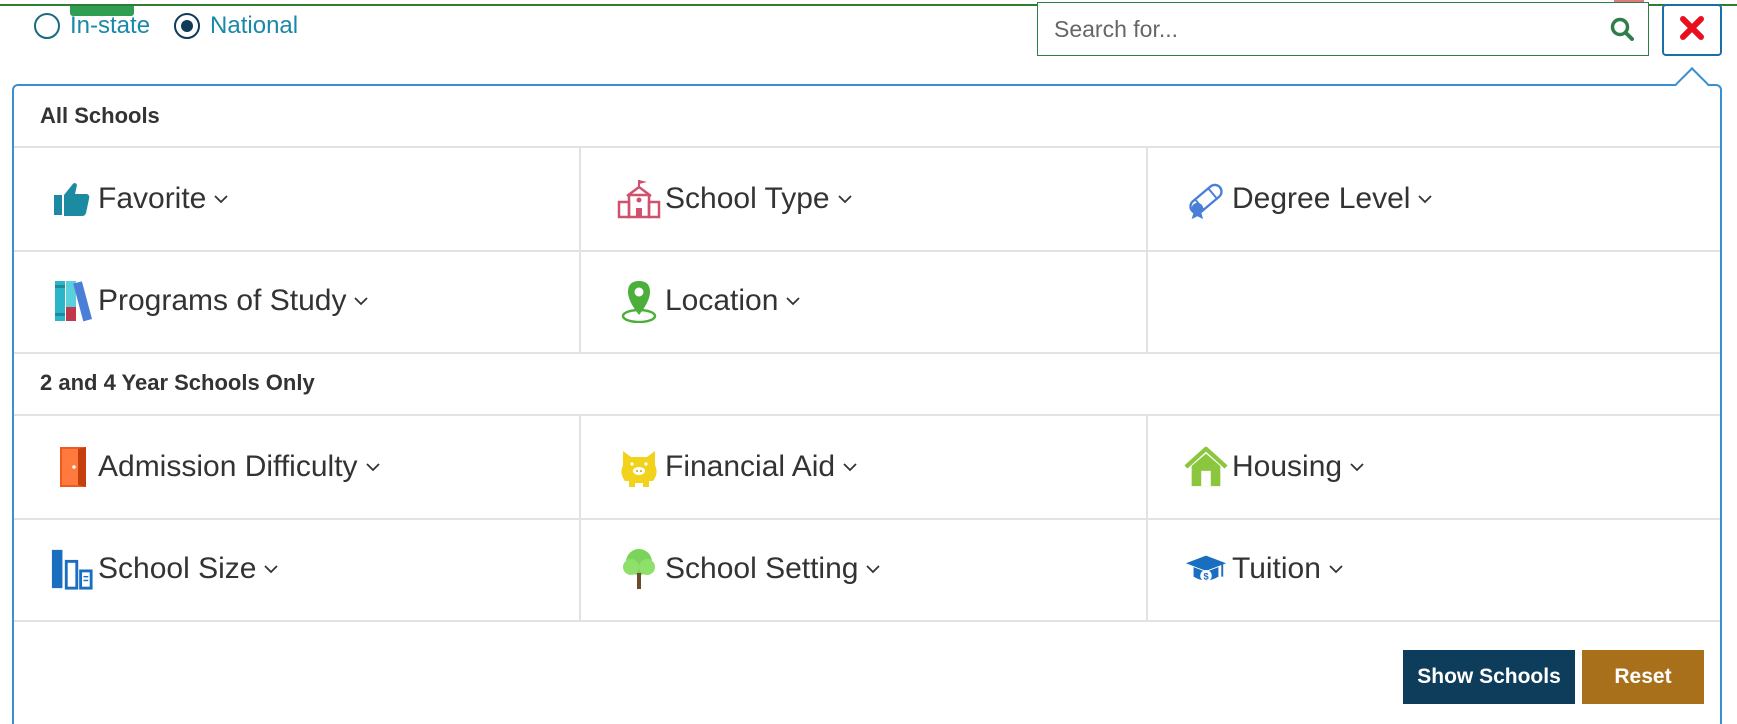  What do you see at coordinates (177, 568) in the screenshot?
I see `filter-label: School Size` at bounding box center [177, 568].